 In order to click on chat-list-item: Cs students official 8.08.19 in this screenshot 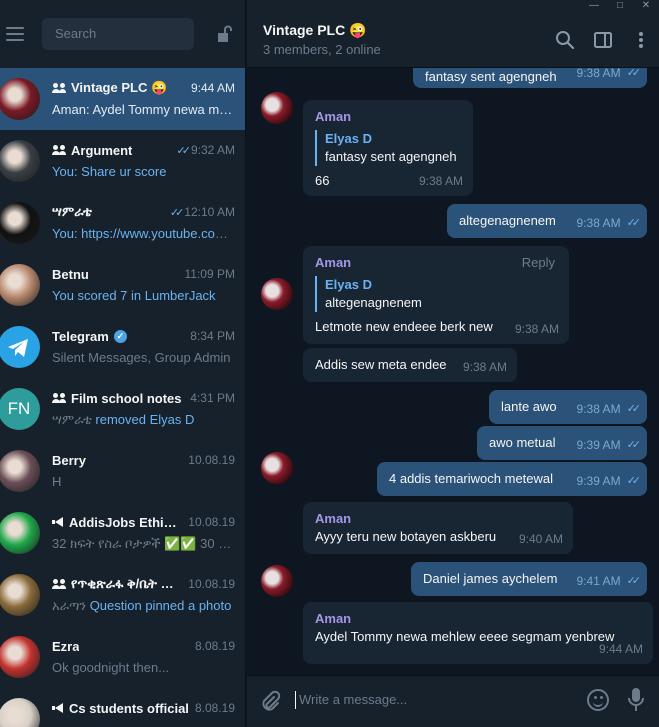, I will do `click(122, 707)`.